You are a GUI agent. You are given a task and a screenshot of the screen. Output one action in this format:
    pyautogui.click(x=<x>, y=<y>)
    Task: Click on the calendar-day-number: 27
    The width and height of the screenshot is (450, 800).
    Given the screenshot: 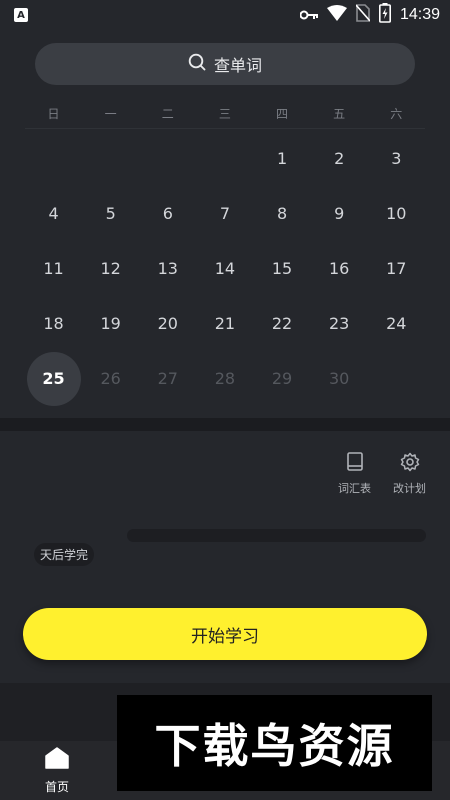 What is the action you would take?
    pyautogui.click(x=167, y=378)
    